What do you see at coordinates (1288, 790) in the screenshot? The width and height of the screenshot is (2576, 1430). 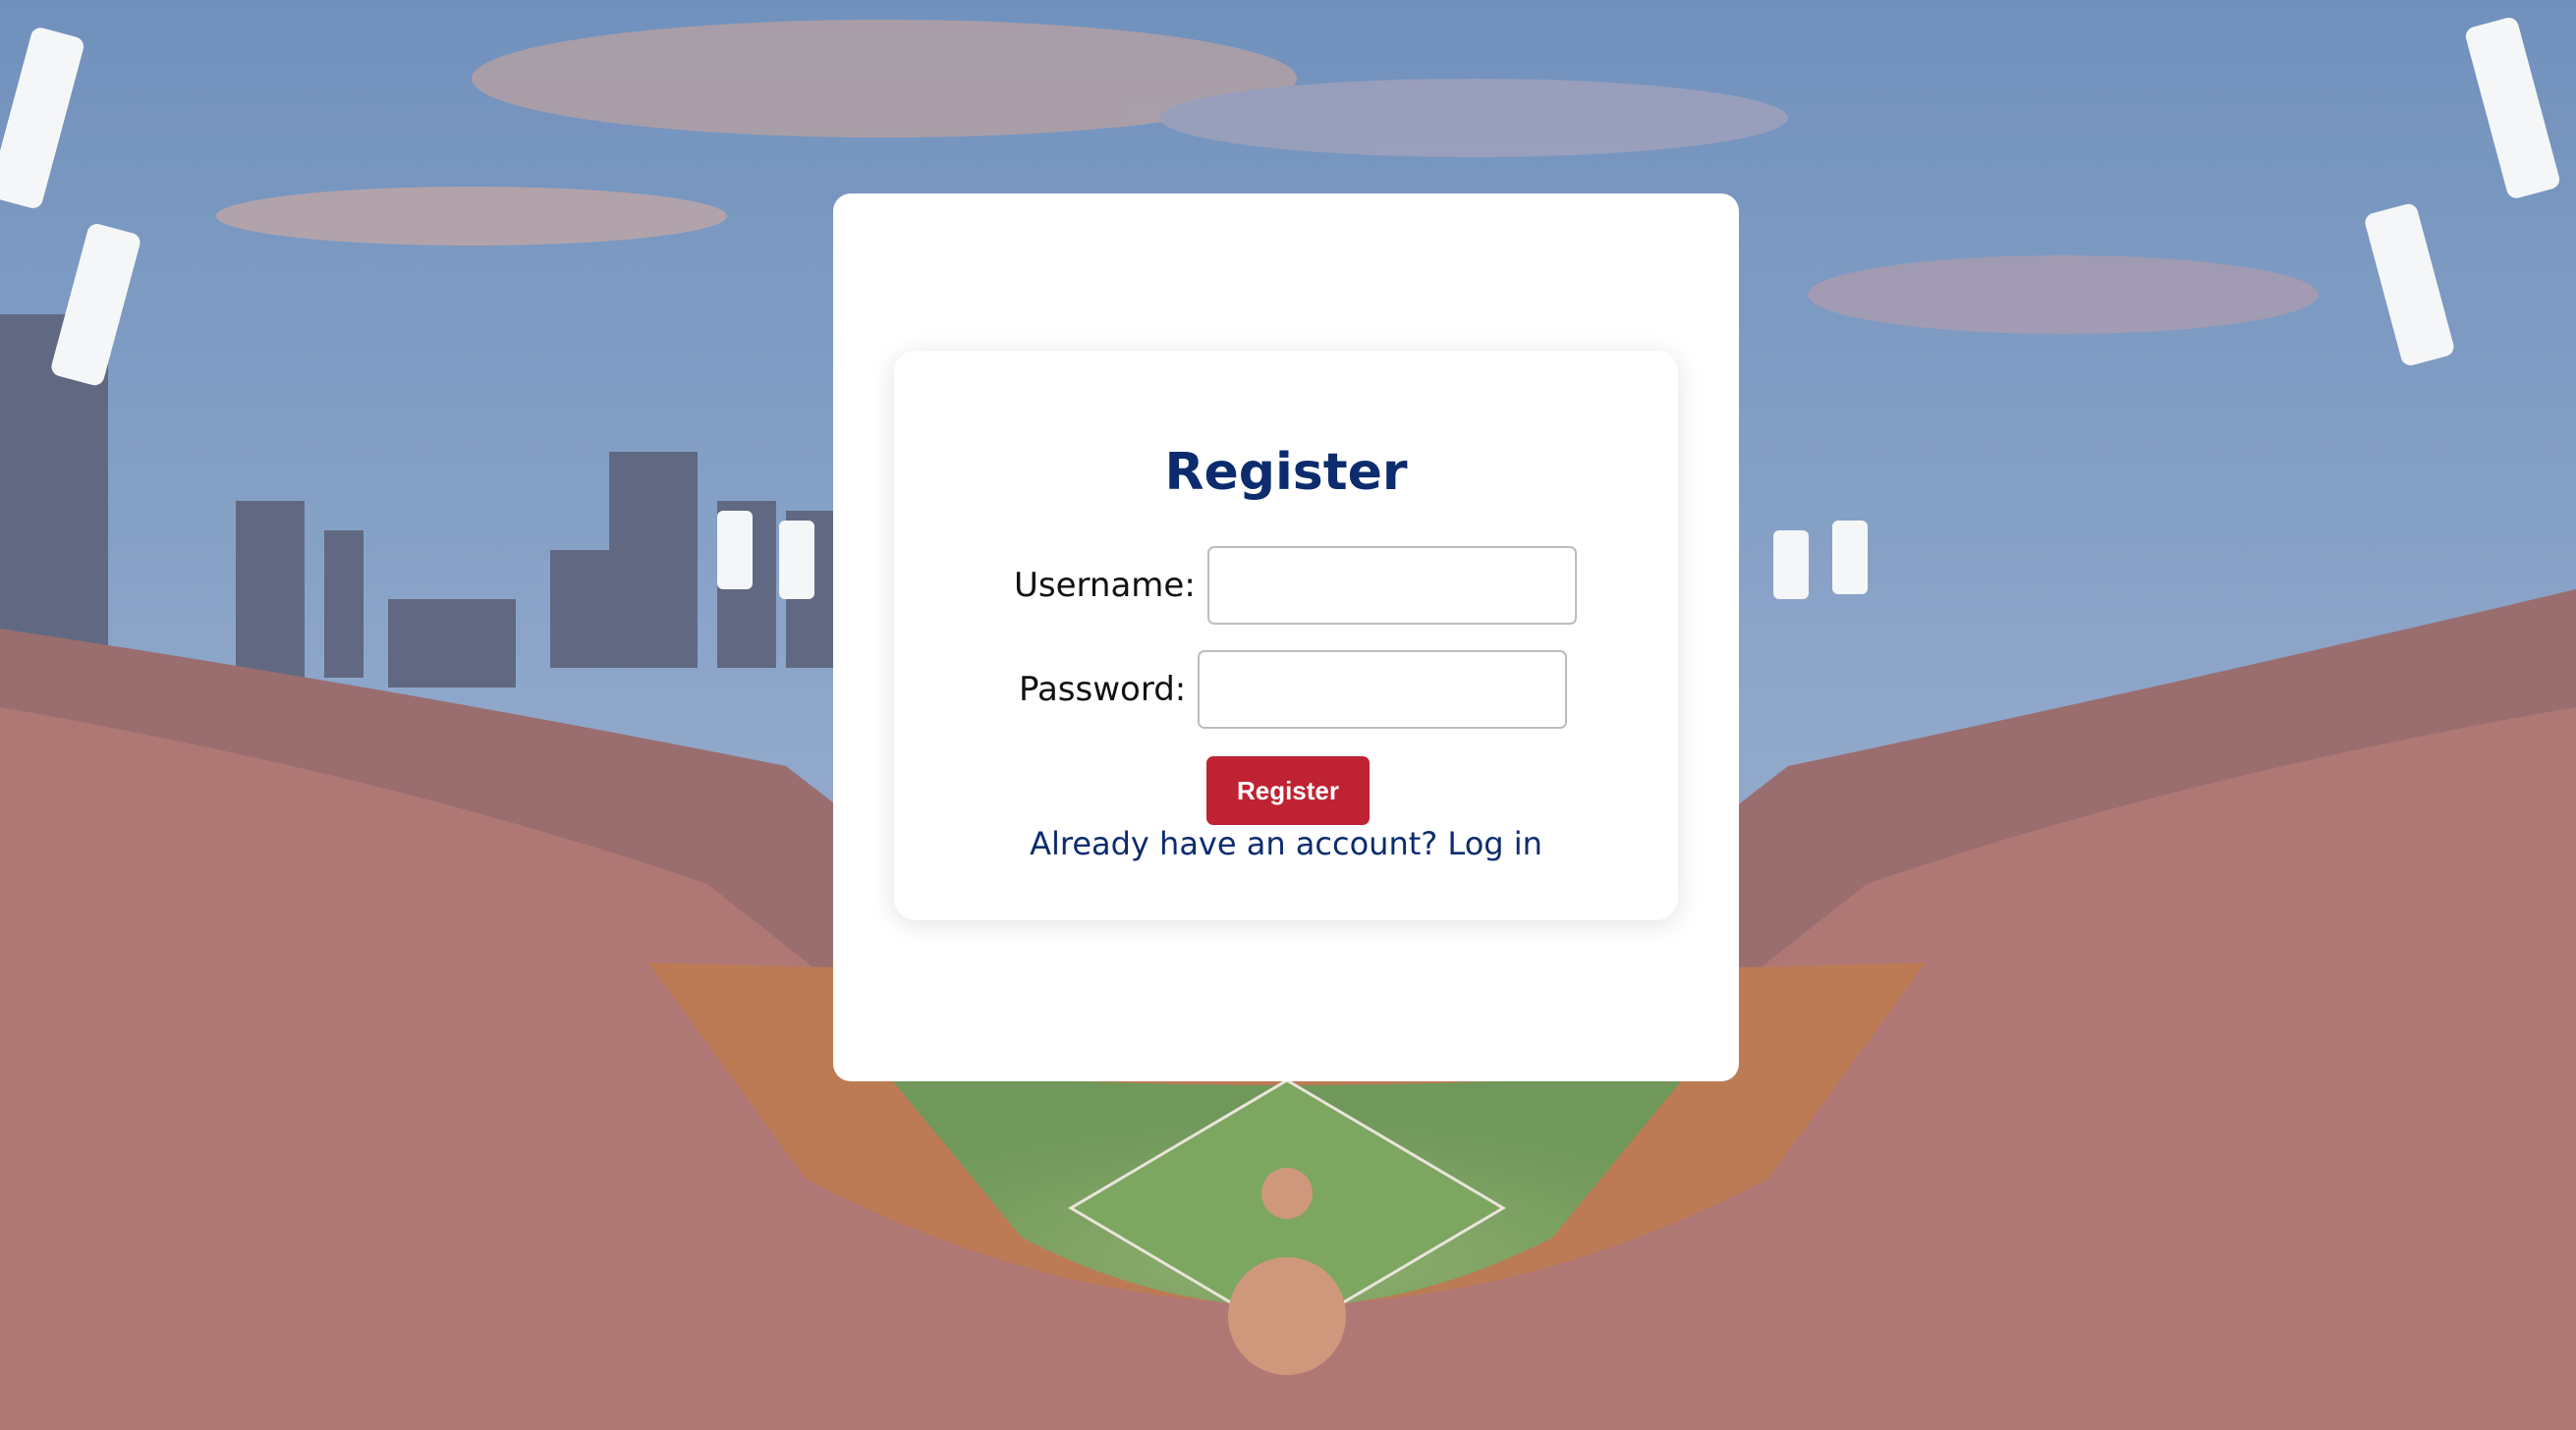 I see `register-button: Register` at bounding box center [1288, 790].